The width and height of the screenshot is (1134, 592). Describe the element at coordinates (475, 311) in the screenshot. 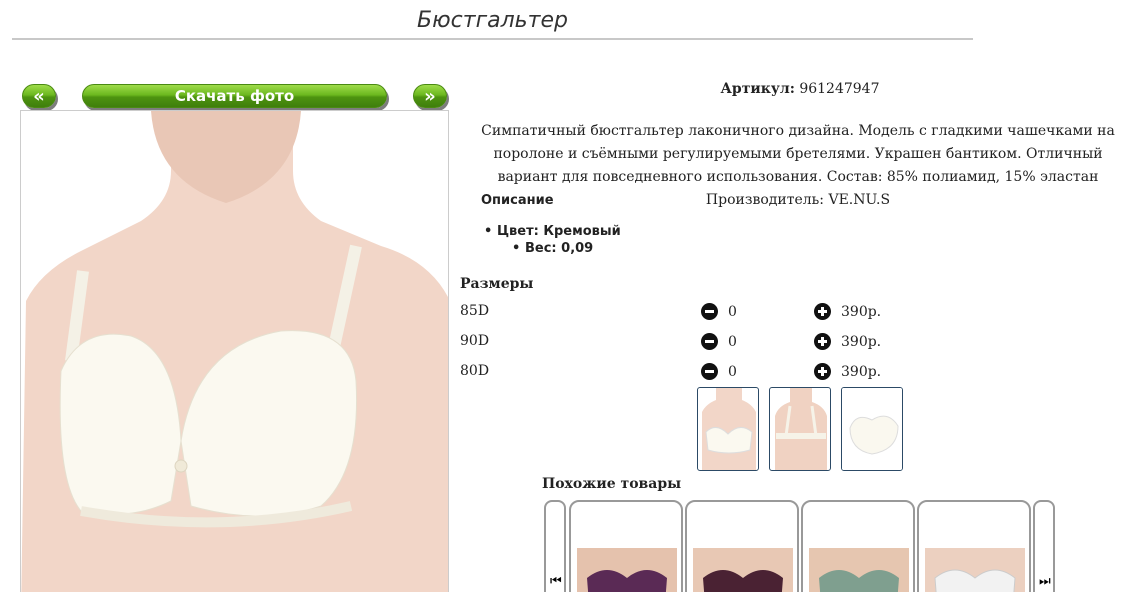

I see `size-label: 85D` at that location.